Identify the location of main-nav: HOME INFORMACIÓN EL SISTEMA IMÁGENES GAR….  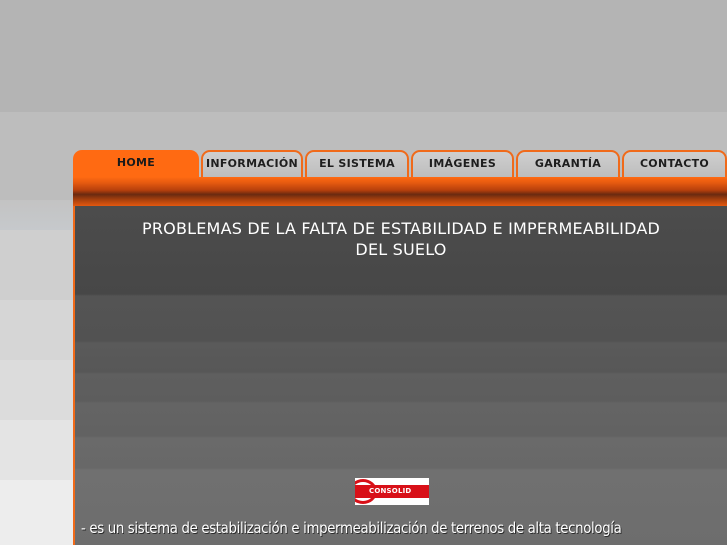
(400, 164).